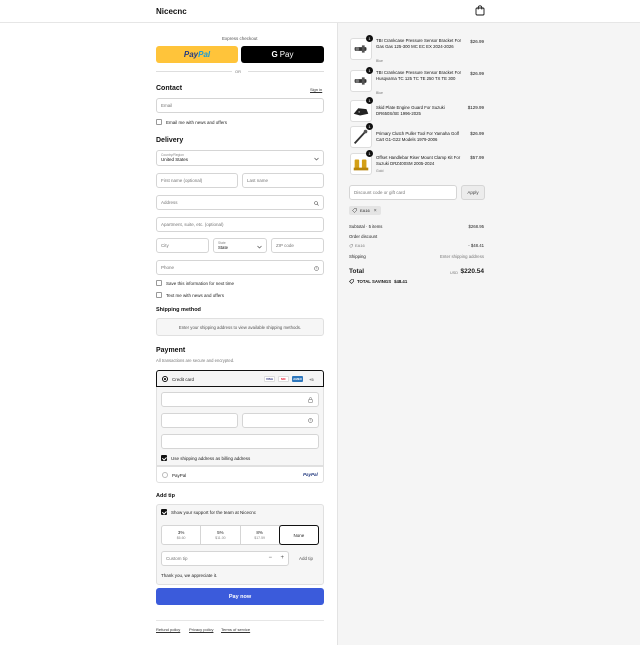  I want to click on tip-option-8: 8% $17.59, so click(260, 535).